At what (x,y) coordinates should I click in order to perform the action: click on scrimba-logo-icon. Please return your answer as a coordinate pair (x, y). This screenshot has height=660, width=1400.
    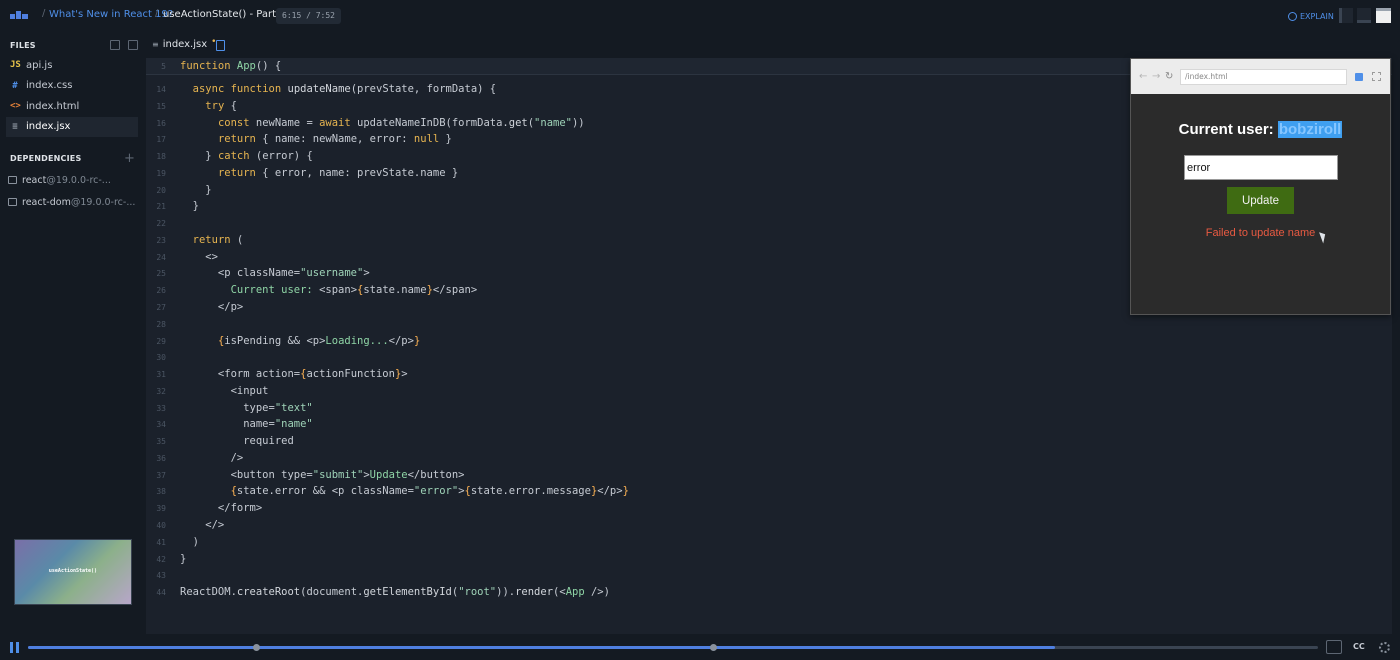
    Looking at the image, I should click on (20, 16).